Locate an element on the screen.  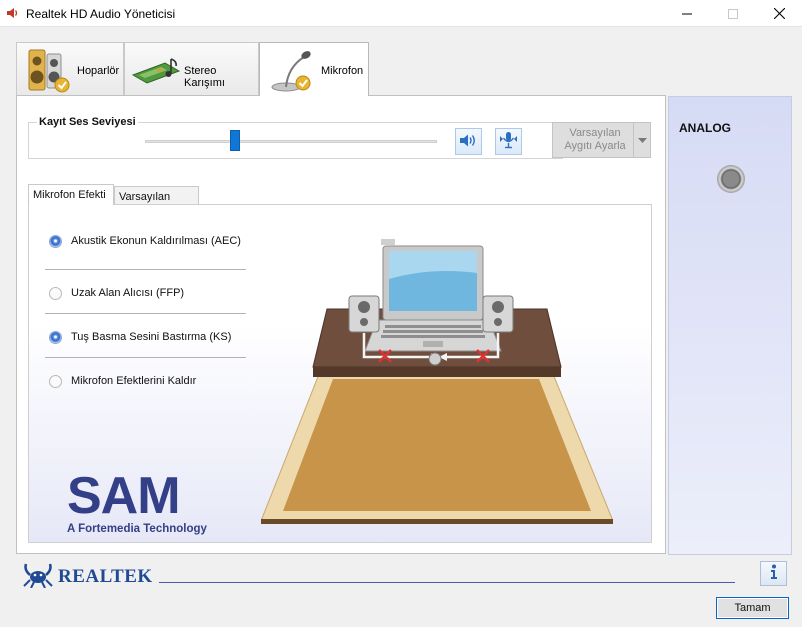
info-icon is located at coordinates (774, 573).